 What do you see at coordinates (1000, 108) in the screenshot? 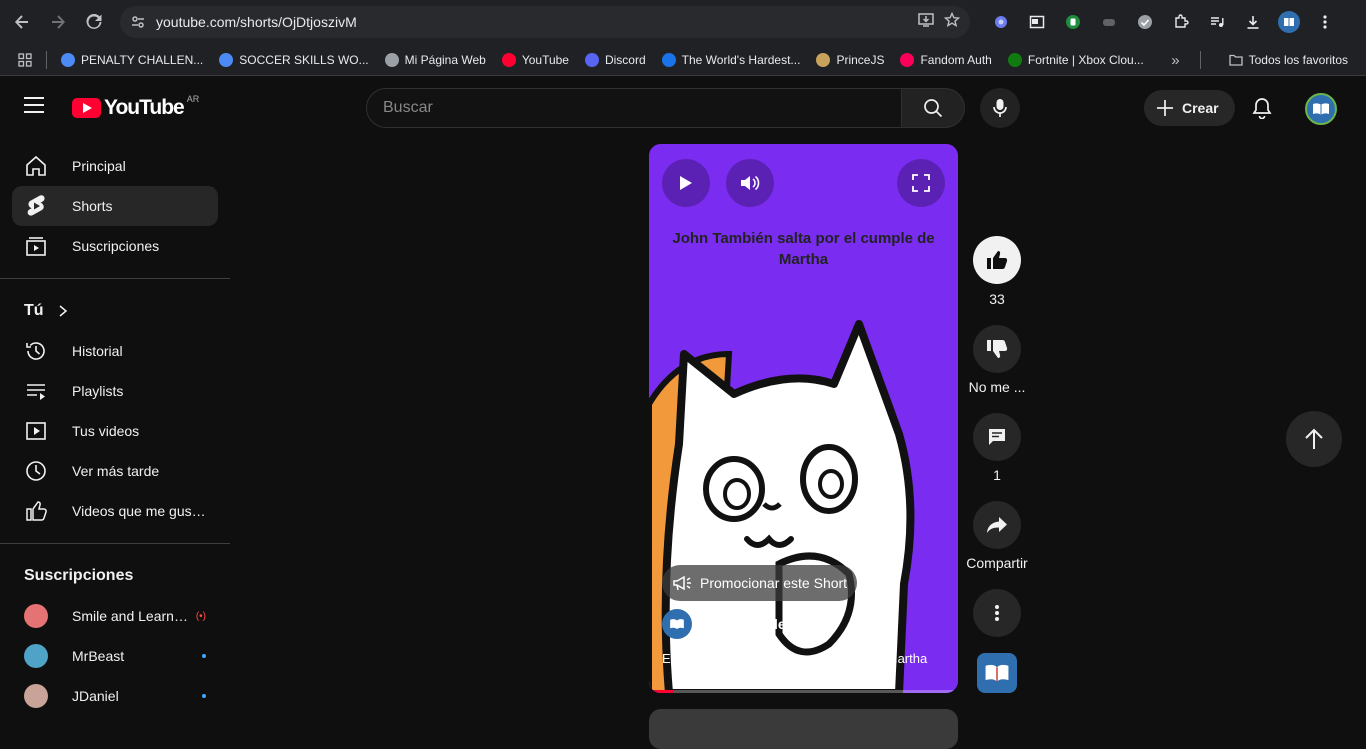
I see `voice-search-button` at bounding box center [1000, 108].